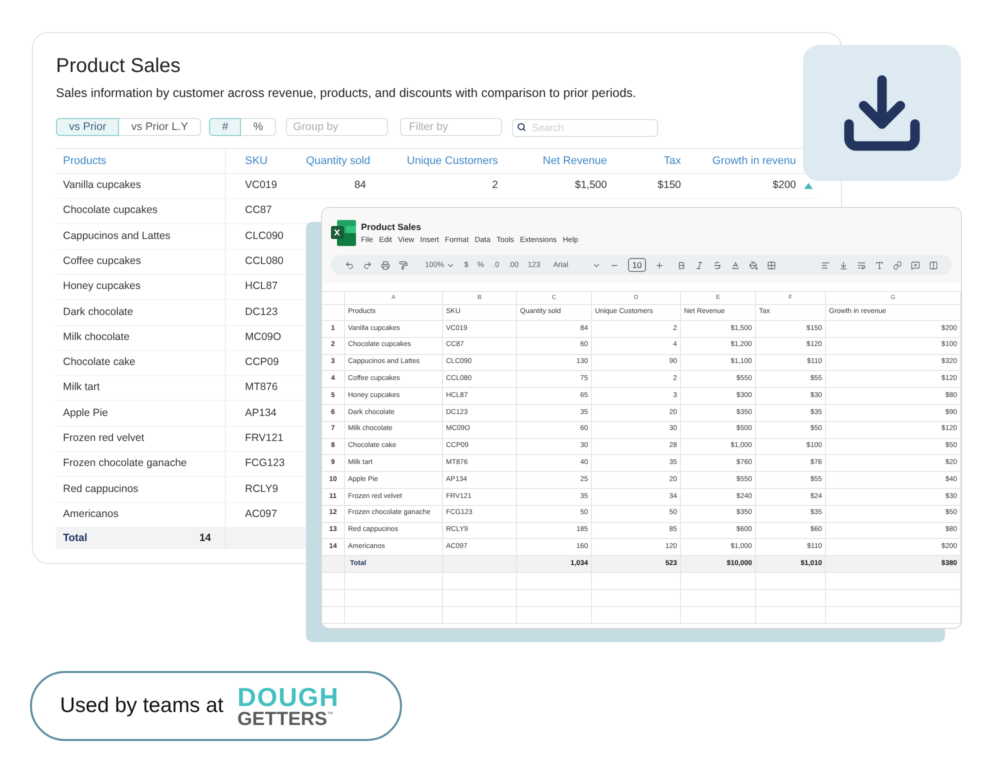 The width and height of the screenshot is (990, 780). What do you see at coordinates (261, 312) in the screenshot?
I see `table-cell: DC123` at bounding box center [261, 312].